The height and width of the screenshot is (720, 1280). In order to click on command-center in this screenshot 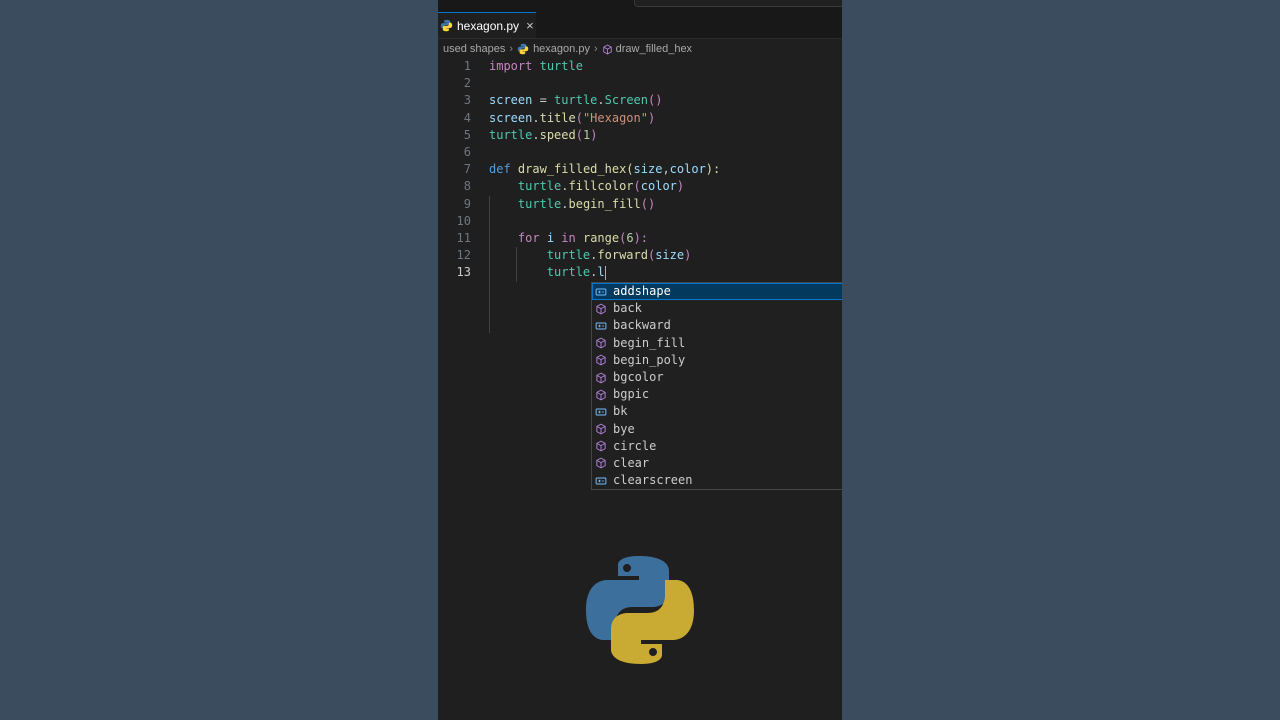, I will do `click(738, 3)`.